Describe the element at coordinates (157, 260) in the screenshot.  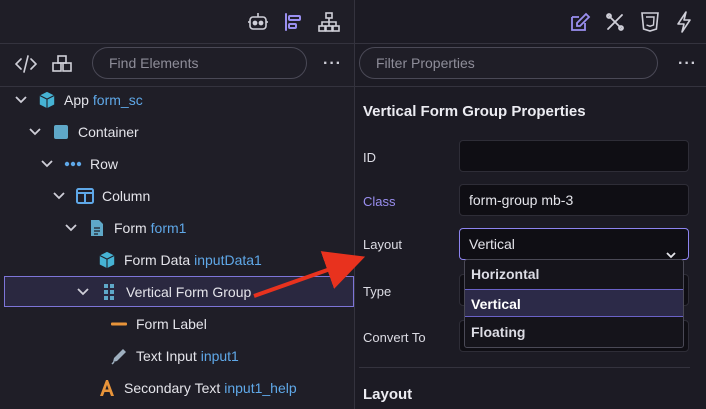
I see `tree-label: Form Data` at that location.